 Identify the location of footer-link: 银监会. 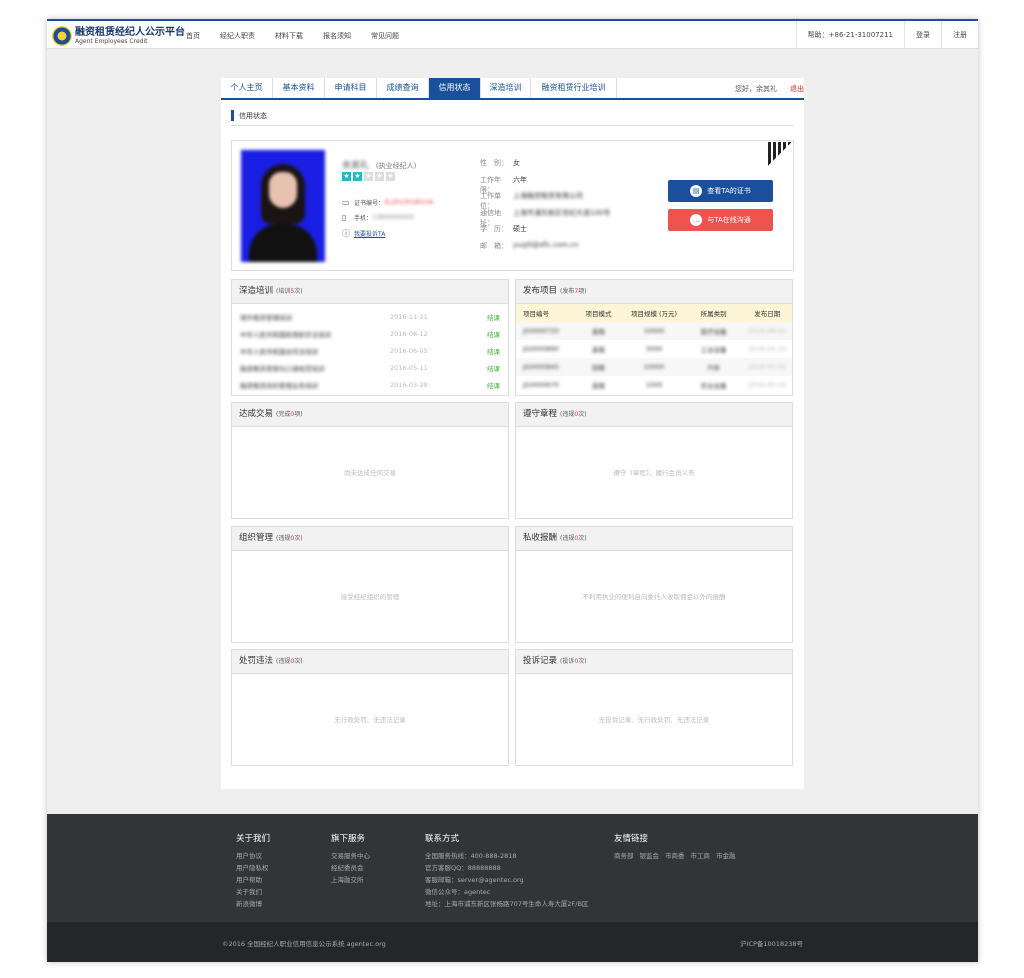
(650, 855).